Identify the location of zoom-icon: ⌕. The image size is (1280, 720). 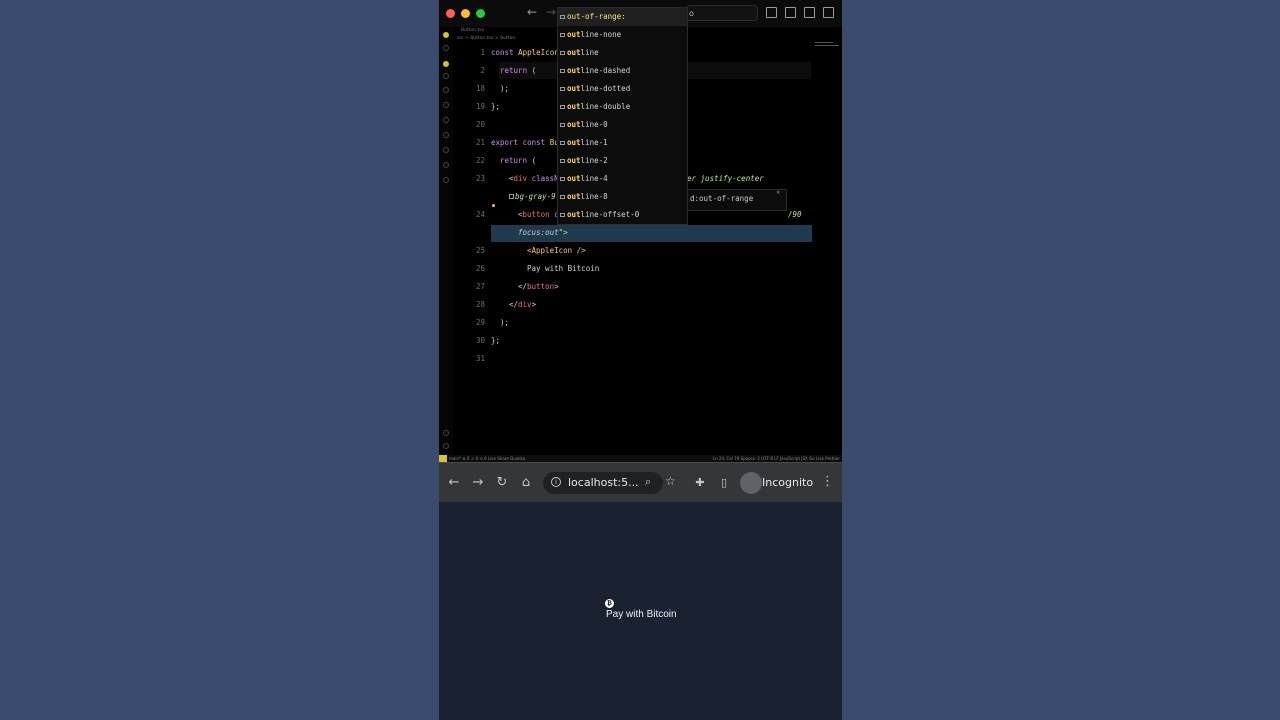
(648, 482).